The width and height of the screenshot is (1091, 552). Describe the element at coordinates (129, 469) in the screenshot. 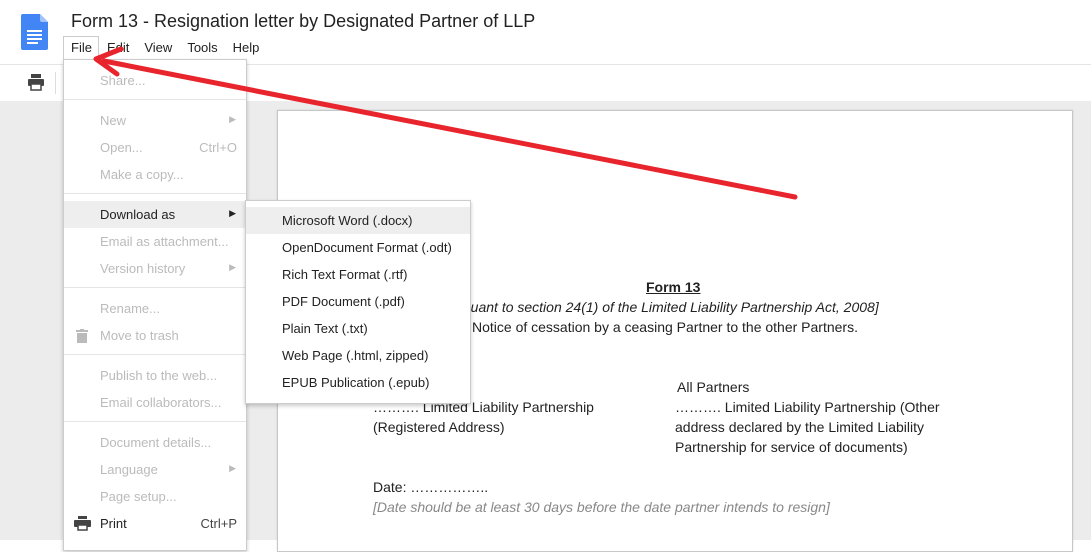

I see `menu-item-label: Language` at that location.